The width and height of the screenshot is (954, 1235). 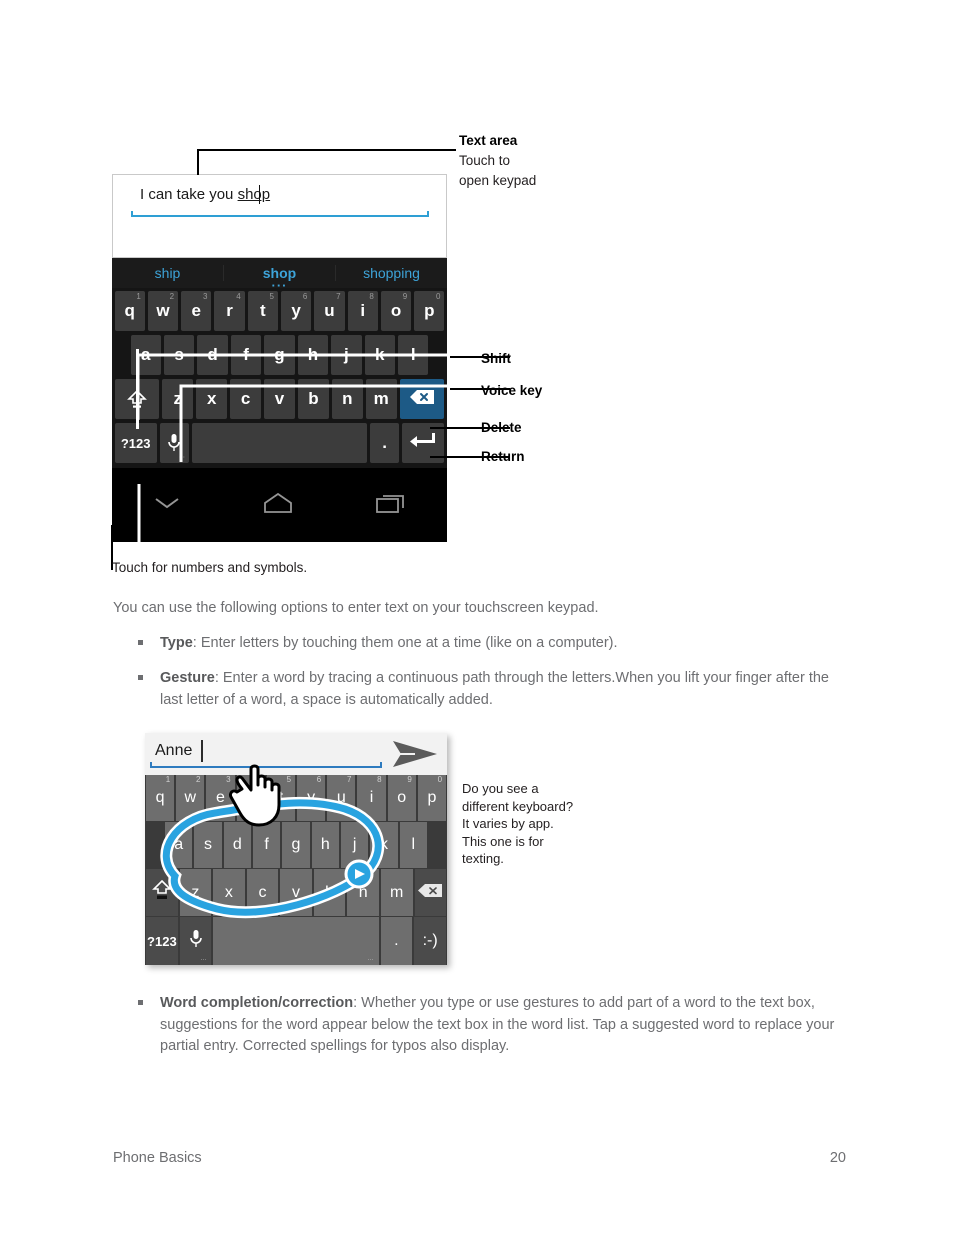 I want to click on callout-text-area-sub1: Touch to, so click(x=485, y=160).